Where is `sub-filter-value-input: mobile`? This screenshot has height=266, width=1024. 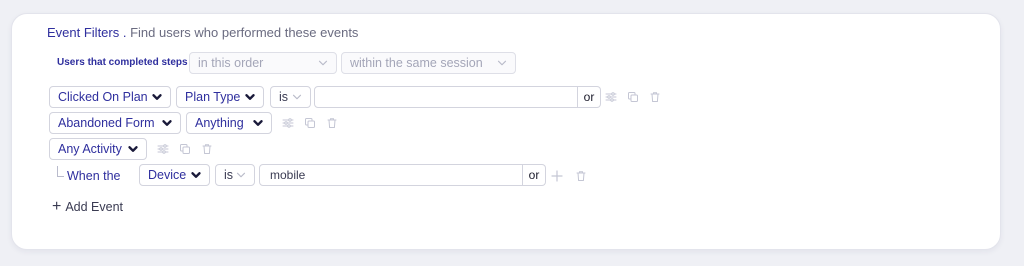
sub-filter-value-input: mobile is located at coordinates (391, 175).